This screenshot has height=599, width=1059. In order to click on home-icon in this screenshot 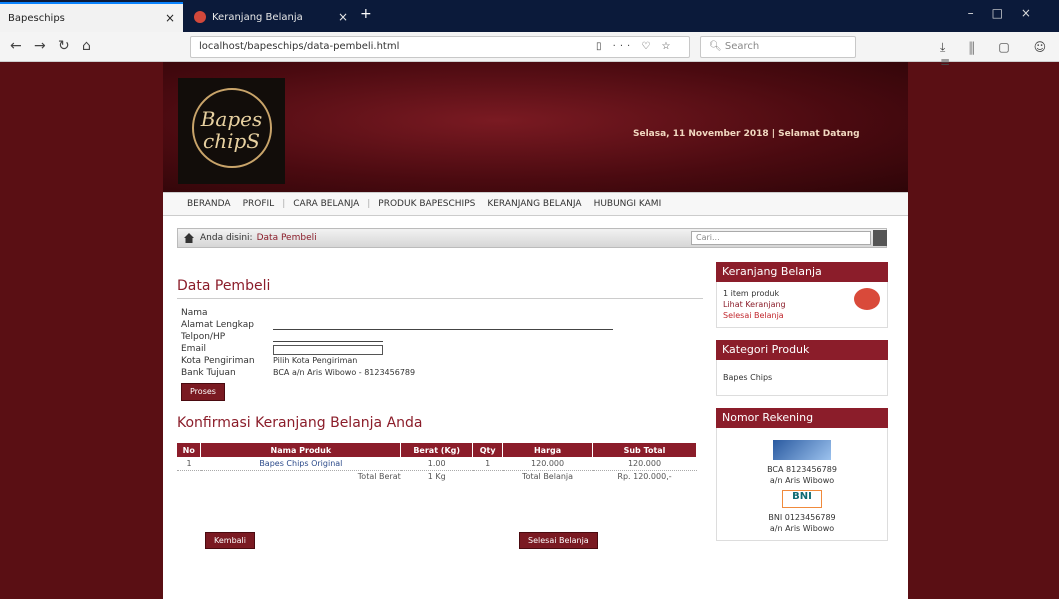, I will do `click(189, 238)`.